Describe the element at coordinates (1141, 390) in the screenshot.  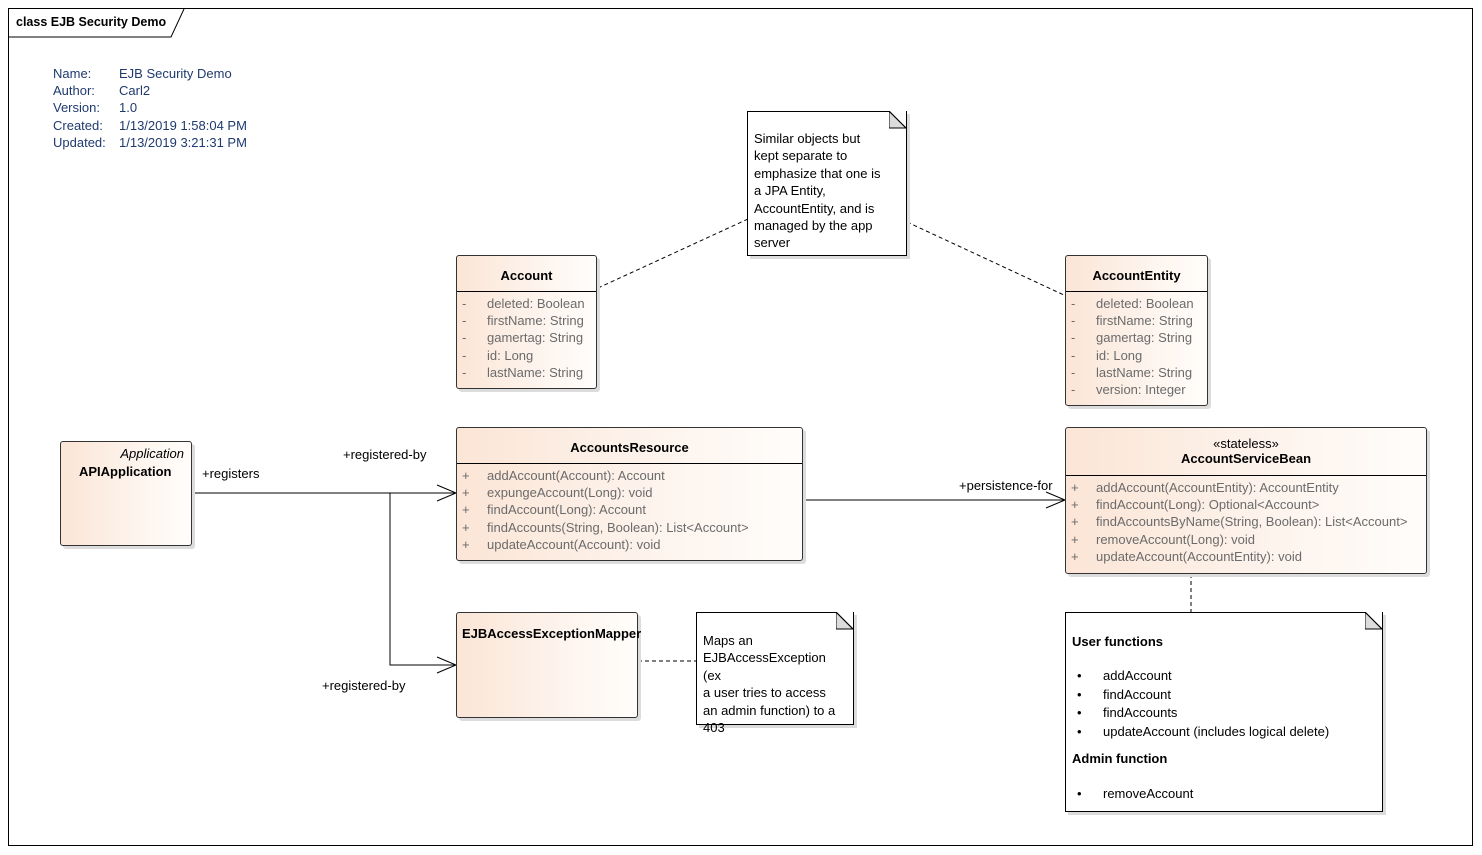
I see `attribute-text: version: Integer` at that location.